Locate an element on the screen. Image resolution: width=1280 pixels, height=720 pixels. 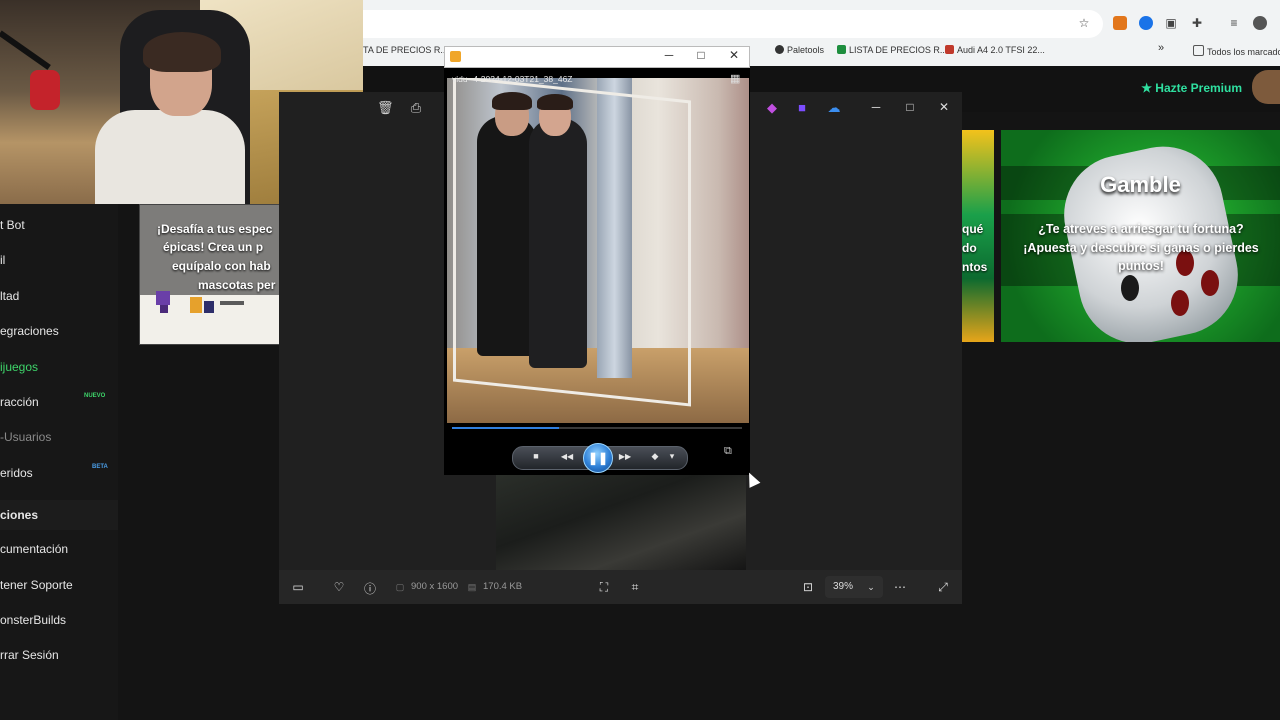
switch-view-icon: ⧉ is located at coordinates (728, 451).